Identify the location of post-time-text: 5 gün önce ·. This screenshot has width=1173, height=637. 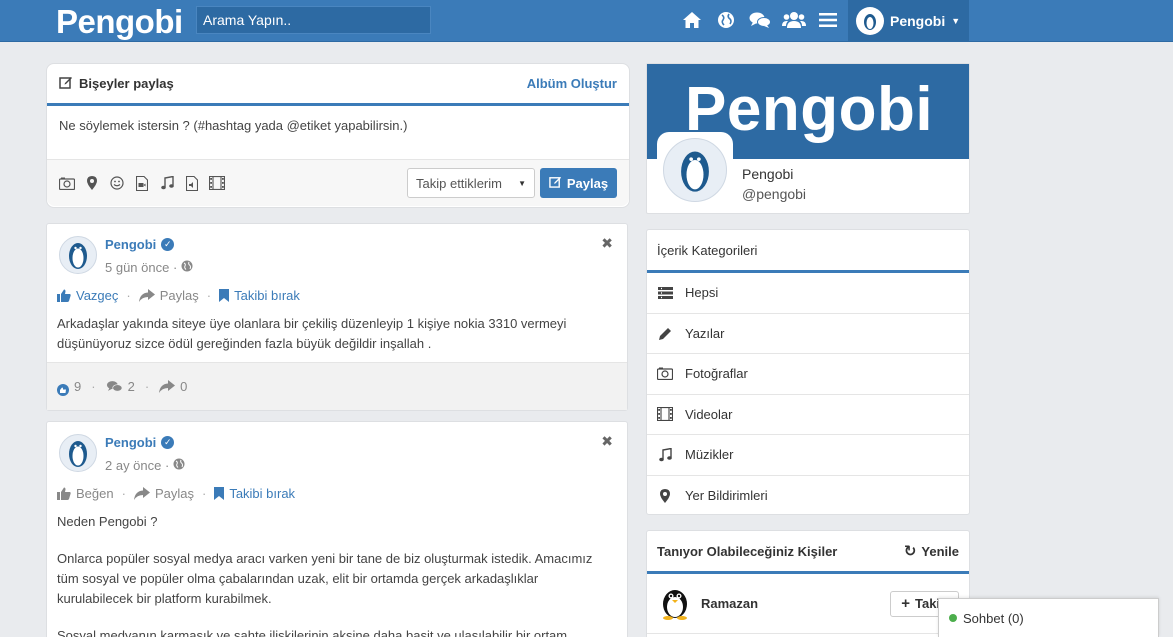
(141, 267).